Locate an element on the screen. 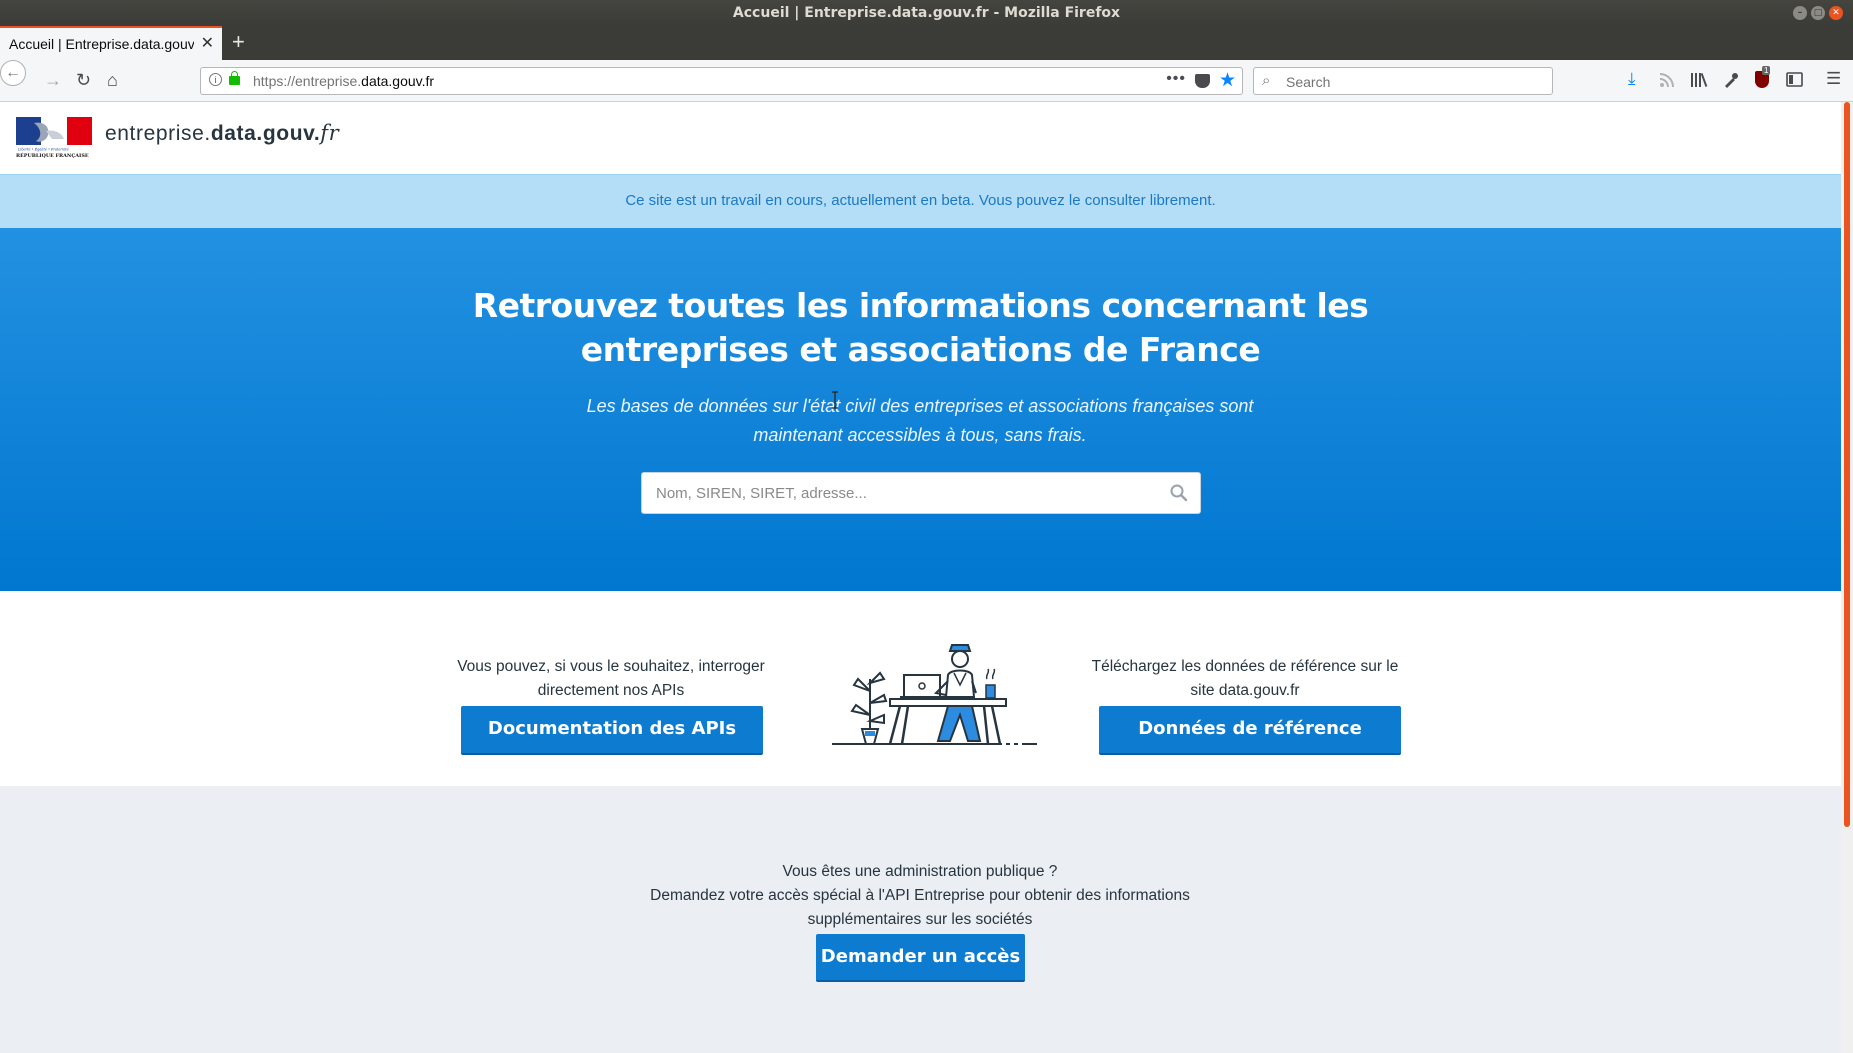 The width and height of the screenshot is (1853, 1053). tab-close-icon: ✕ is located at coordinates (207, 43).